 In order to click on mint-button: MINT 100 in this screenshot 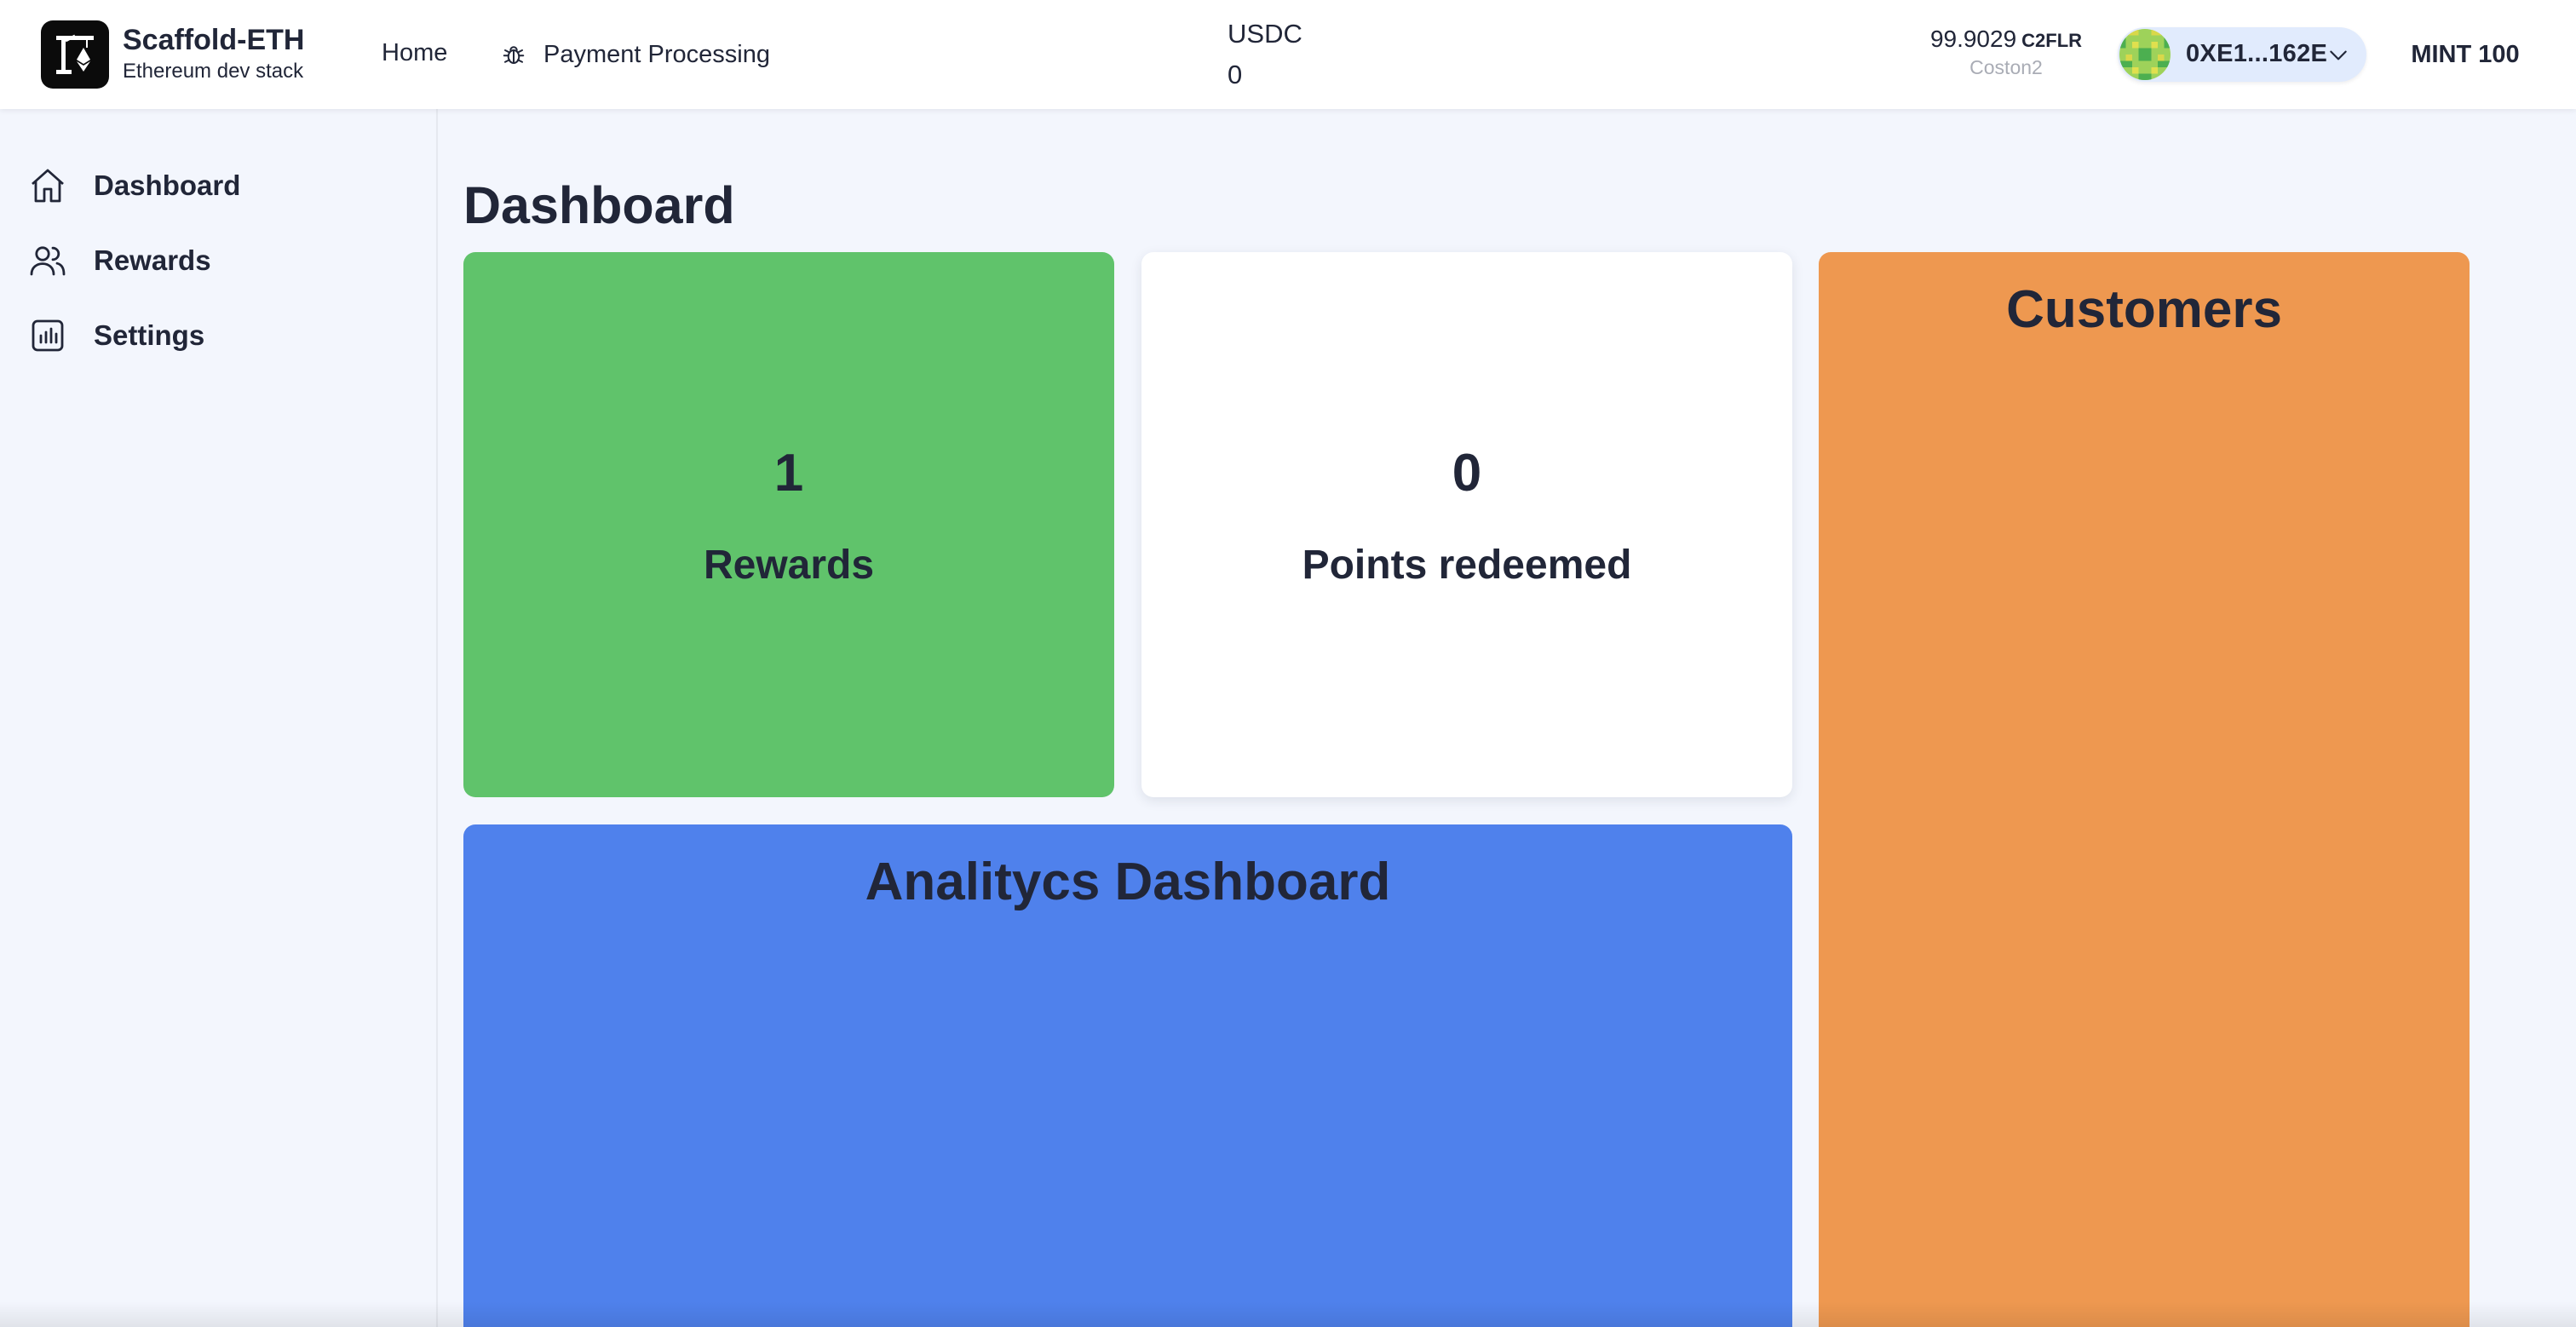, I will do `click(2466, 54)`.